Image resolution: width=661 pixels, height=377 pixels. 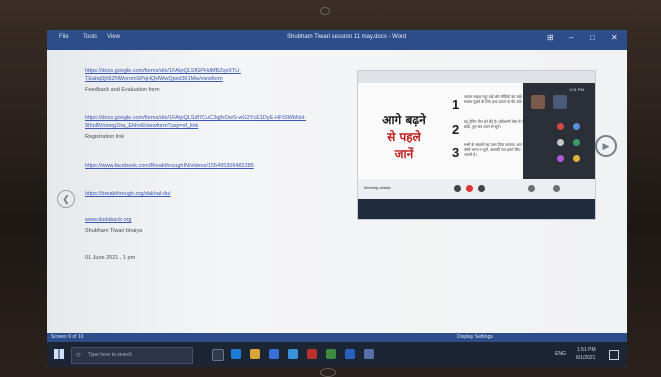 What do you see at coordinates (559, 131) in the screenshot?
I see `meeting-panel: 1:01 PM` at bounding box center [559, 131].